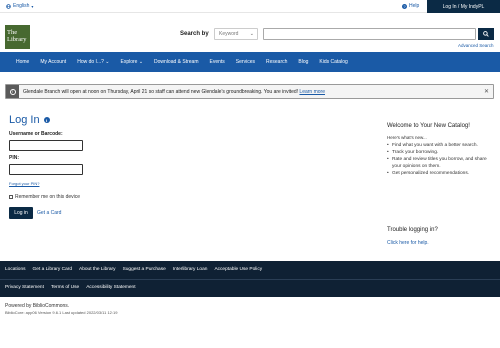 The image size is (500, 348). I want to click on search-type-value: Keyword, so click(229, 34).